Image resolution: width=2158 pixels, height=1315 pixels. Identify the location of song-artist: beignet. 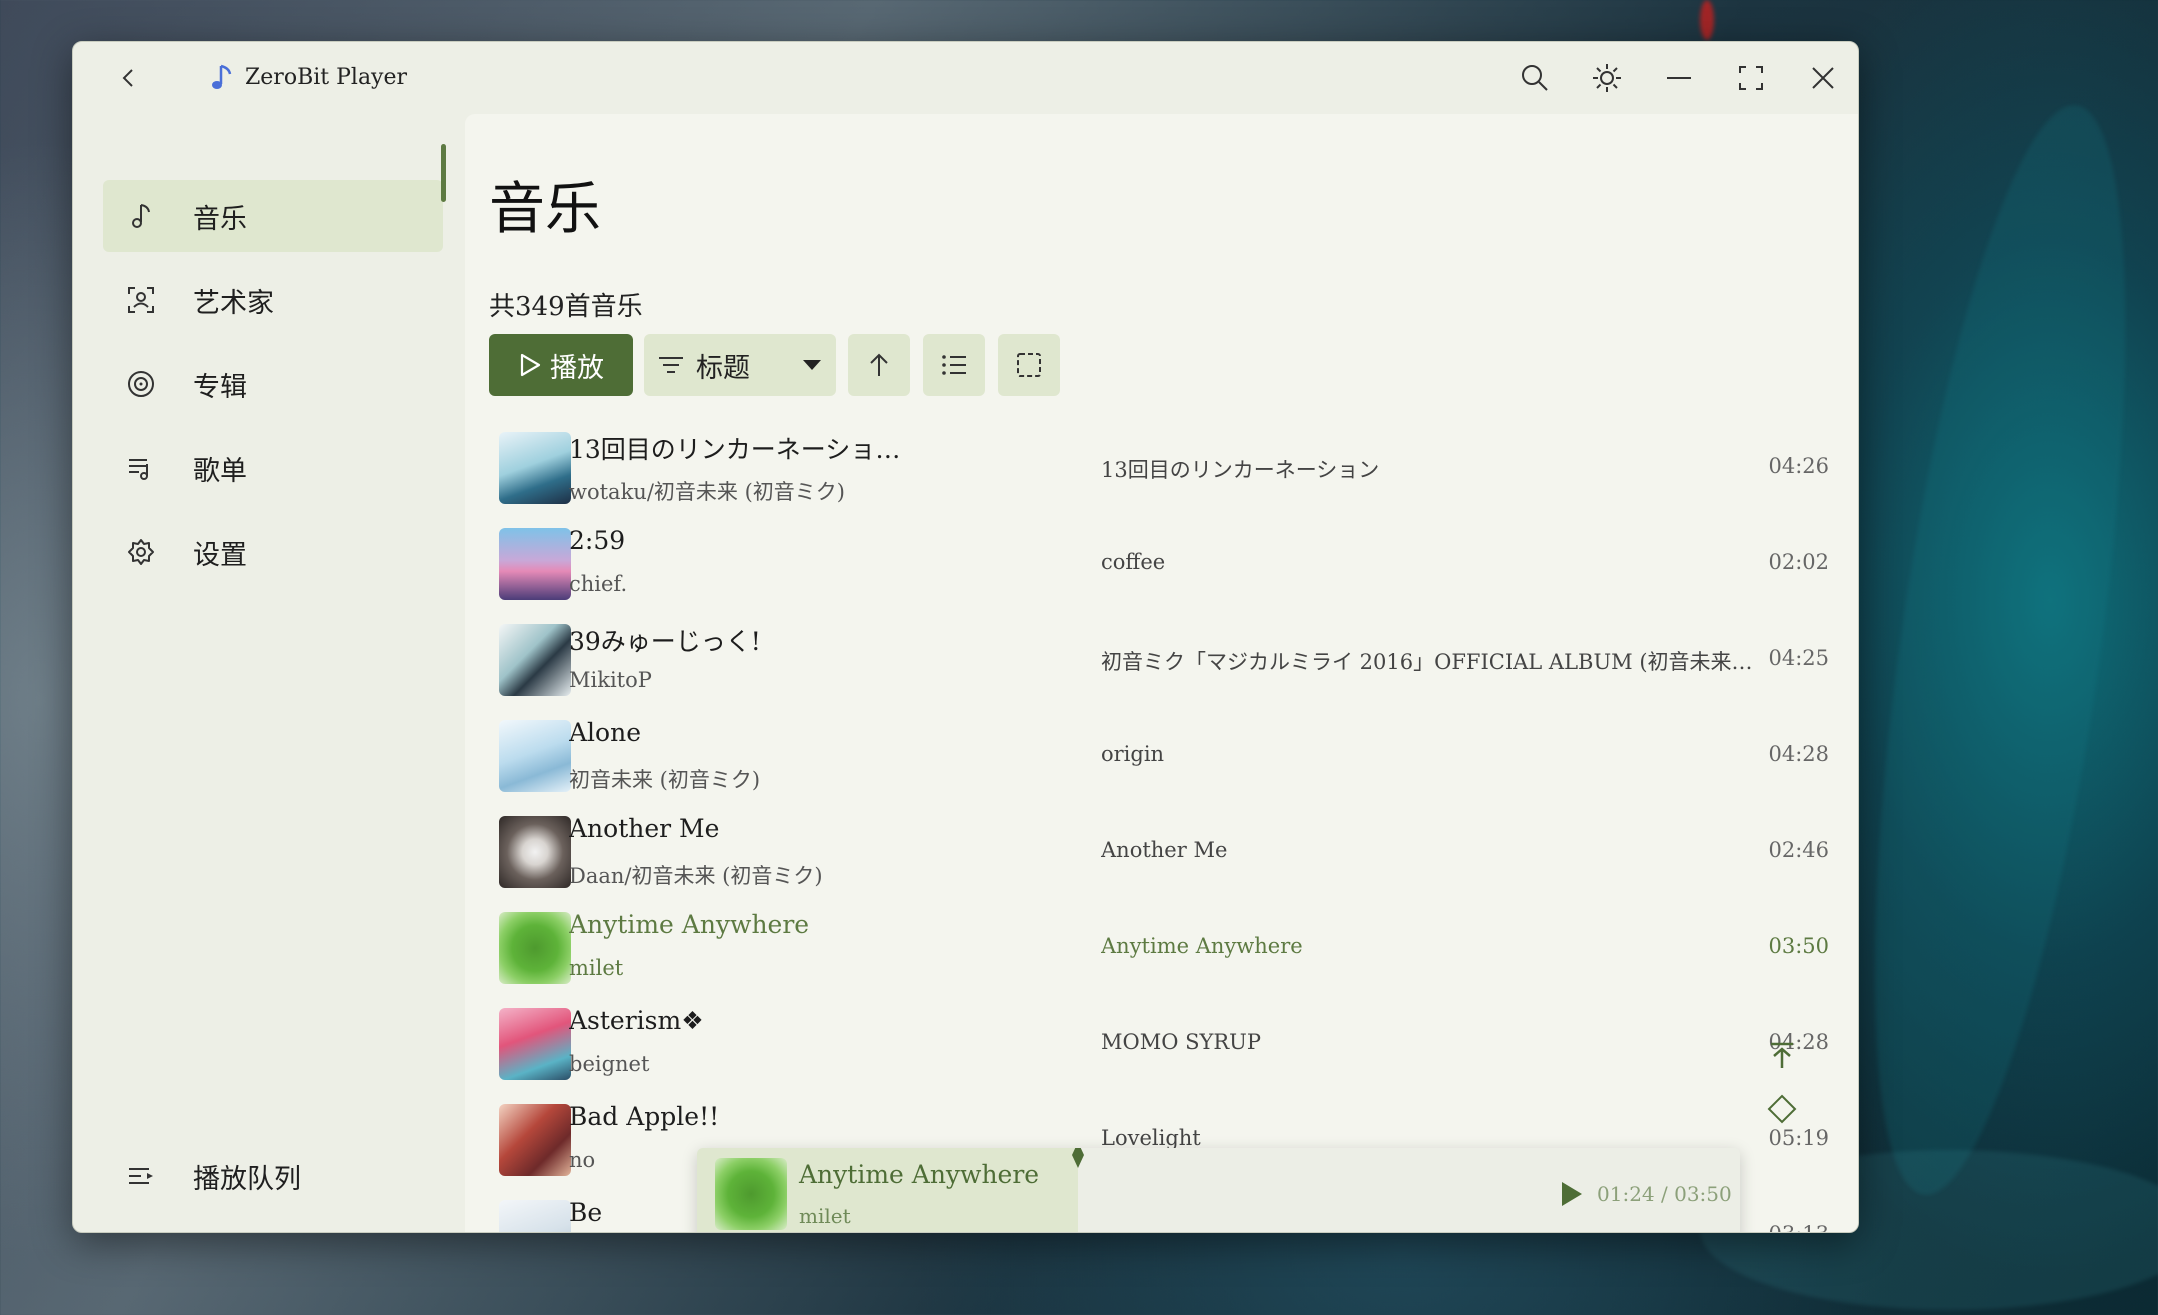
(609, 1064).